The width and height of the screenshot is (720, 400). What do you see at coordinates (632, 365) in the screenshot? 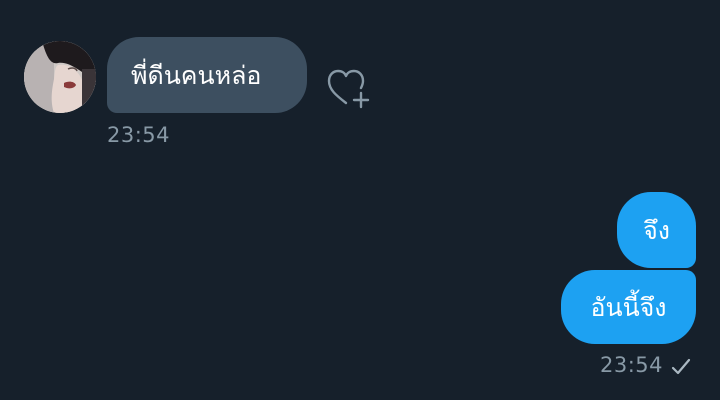
I see `outgoing-timestamp: 23:54` at bounding box center [632, 365].